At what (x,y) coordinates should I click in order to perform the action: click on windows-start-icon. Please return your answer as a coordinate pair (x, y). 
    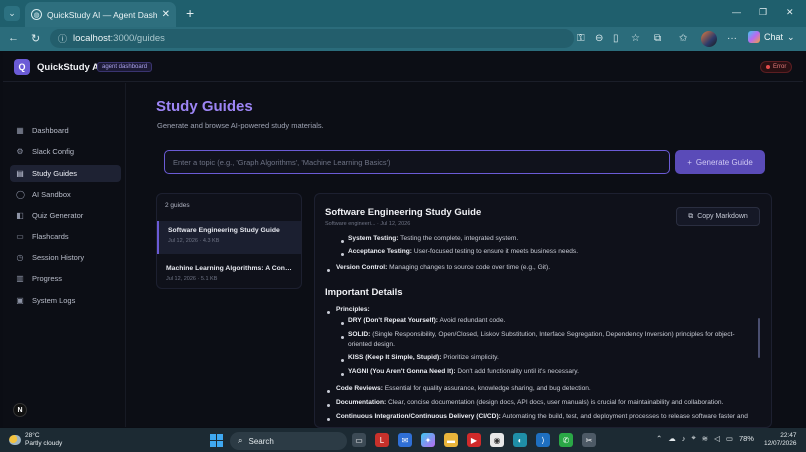
    Looking at the image, I should click on (216, 440).